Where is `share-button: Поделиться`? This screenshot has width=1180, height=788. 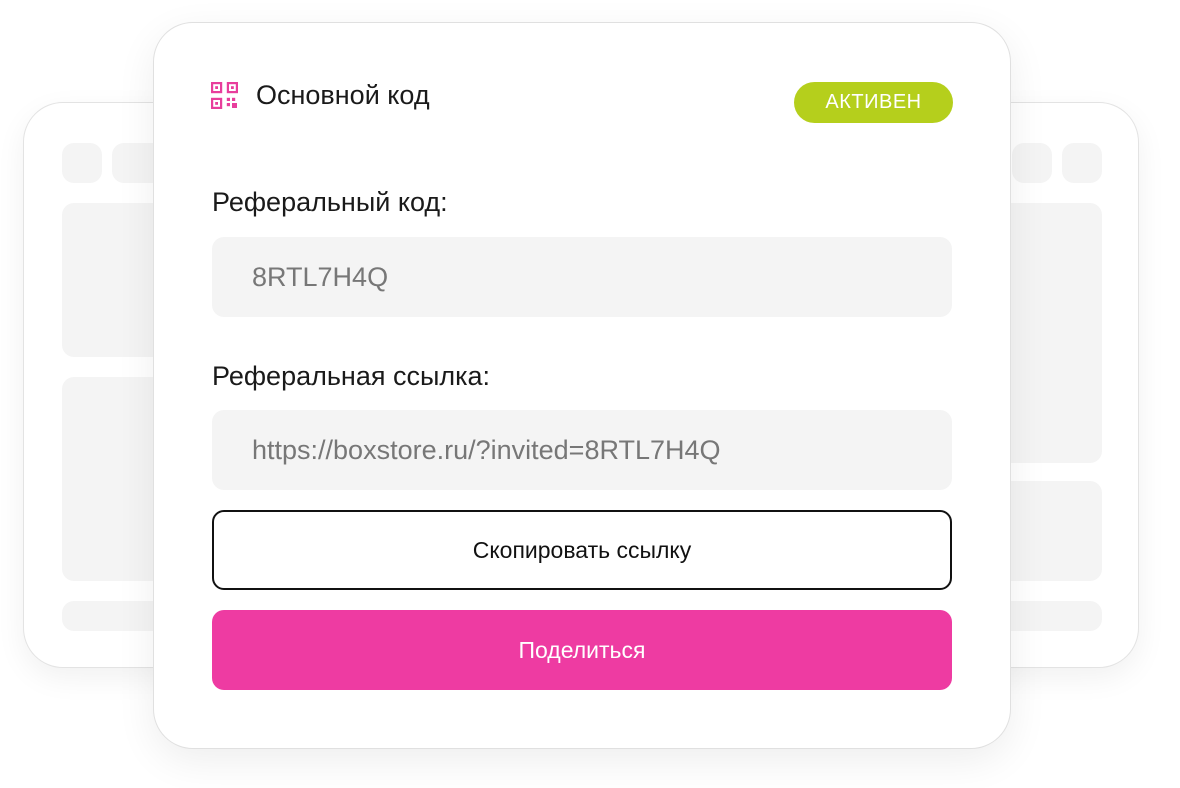
share-button: Поделиться is located at coordinates (582, 650).